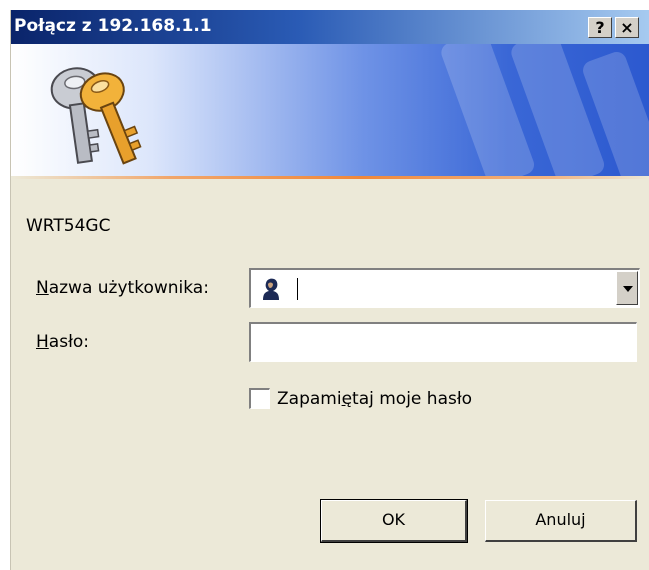  What do you see at coordinates (330, 27) in the screenshot?
I see `title-bar: Połącz z 192.168.1.1 ? ×` at bounding box center [330, 27].